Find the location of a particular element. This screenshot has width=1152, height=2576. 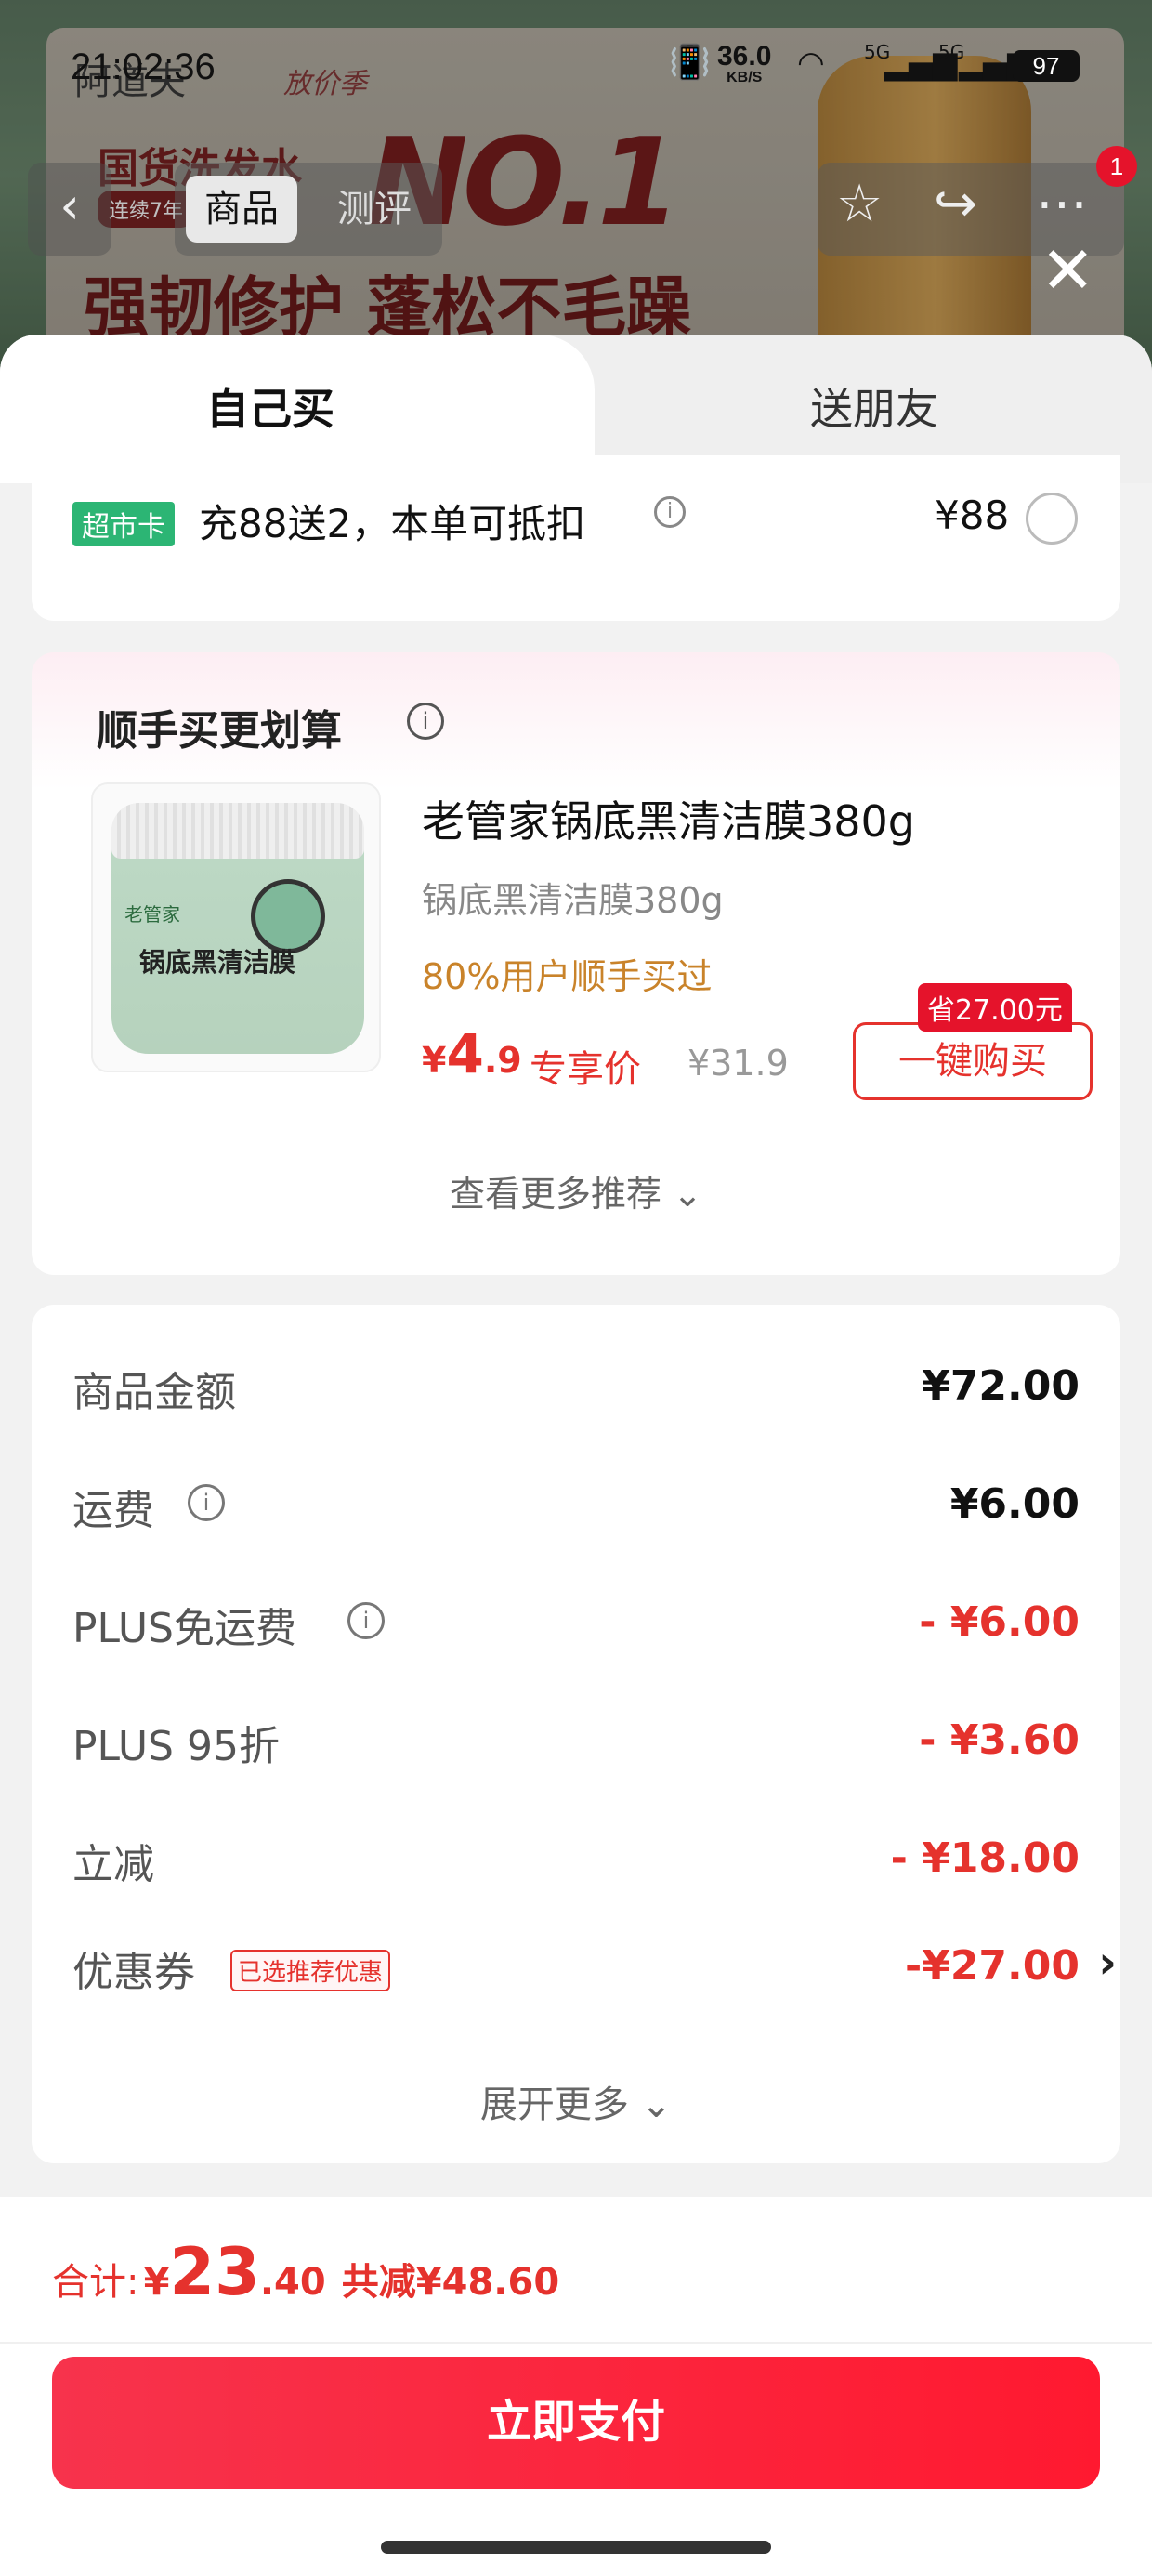

net-speed: 36.0 KB/S is located at coordinates (744, 64).